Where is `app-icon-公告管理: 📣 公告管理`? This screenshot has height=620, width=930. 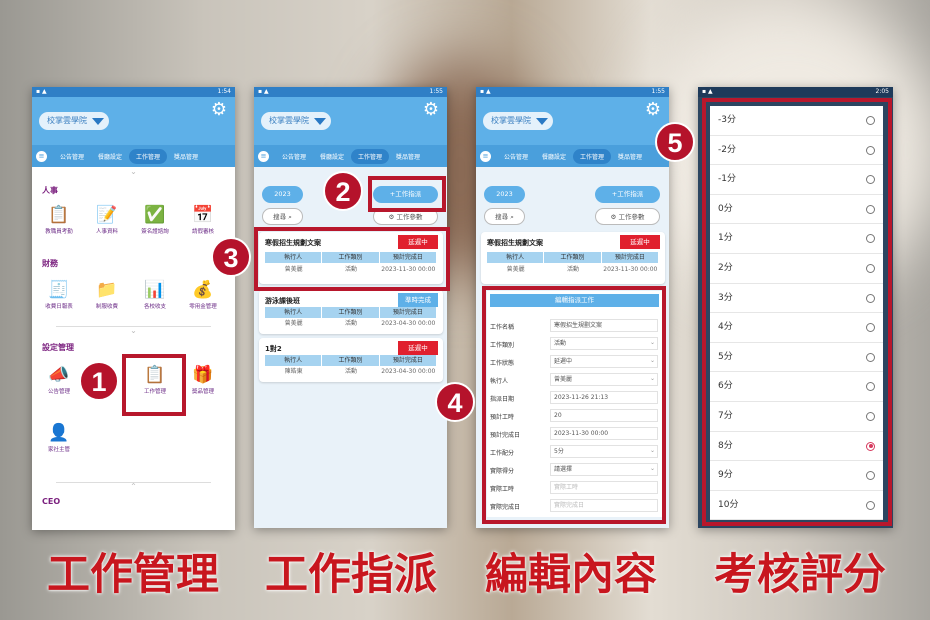
app-icon-公告管理: 📣 公告管理 is located at coordinates (59, 380).